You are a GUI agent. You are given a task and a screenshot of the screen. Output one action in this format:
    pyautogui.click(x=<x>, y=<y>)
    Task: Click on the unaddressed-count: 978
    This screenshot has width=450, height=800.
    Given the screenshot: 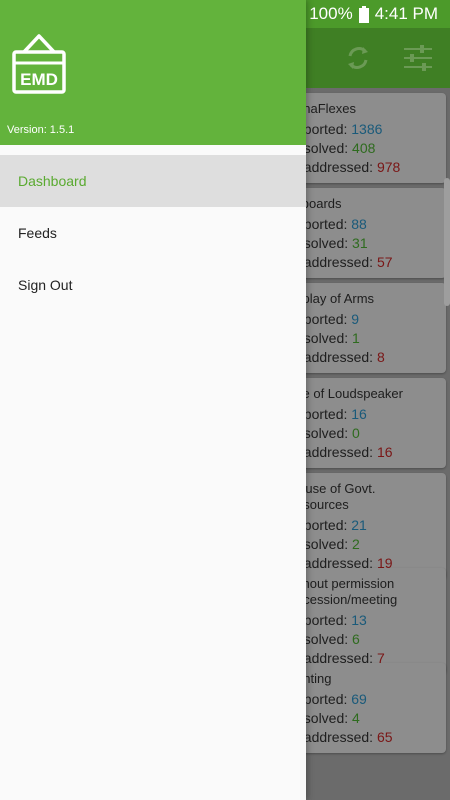 What is the action you would take?
    pyautogui.click(x=388, y=167)
    